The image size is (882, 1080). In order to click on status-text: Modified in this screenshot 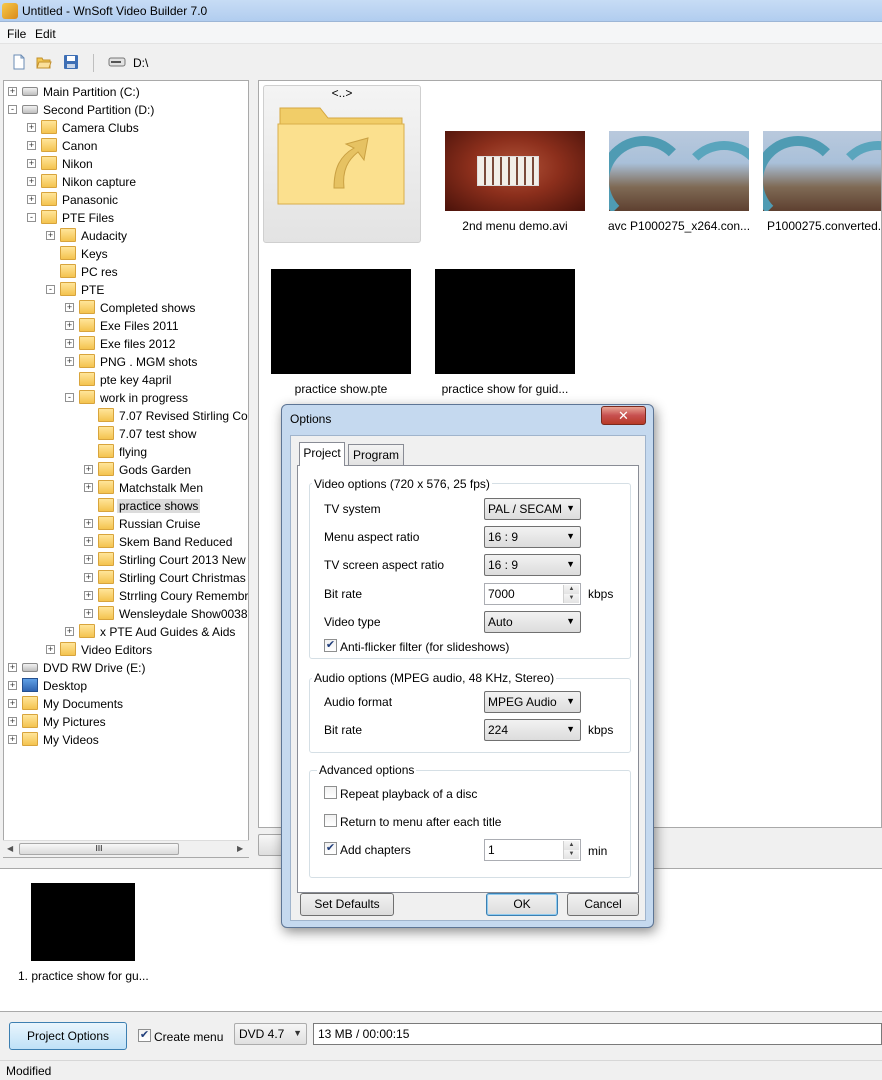, I will do `click(29, 1071)`.